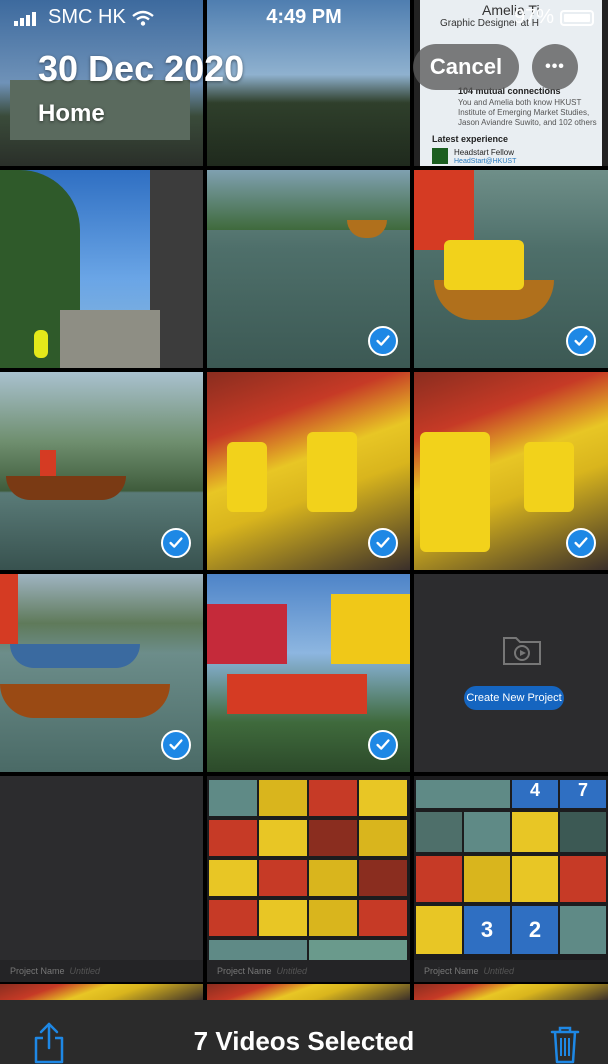  I want to click on create-project-tile: Create New Project, so click(511, 673).